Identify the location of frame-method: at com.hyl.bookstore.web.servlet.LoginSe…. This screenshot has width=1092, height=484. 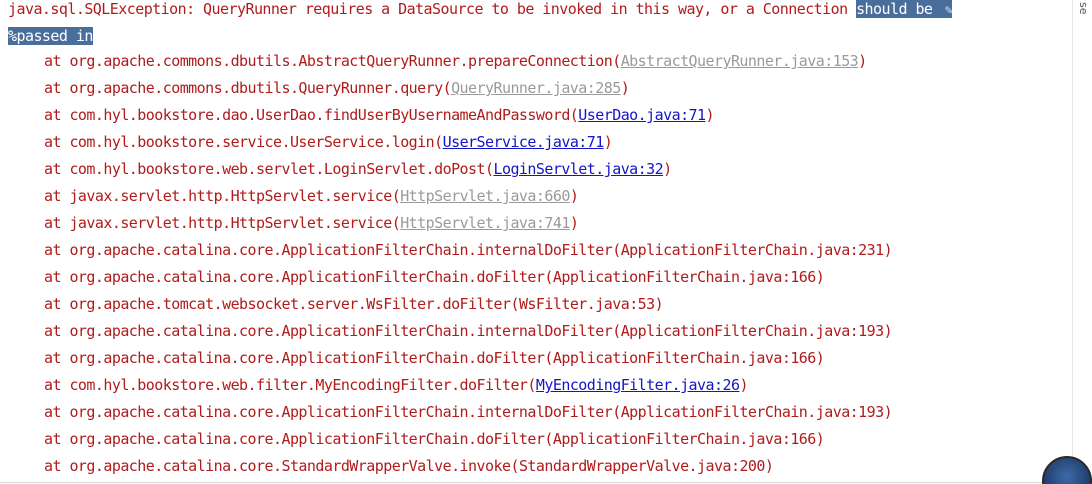
(269, 169).